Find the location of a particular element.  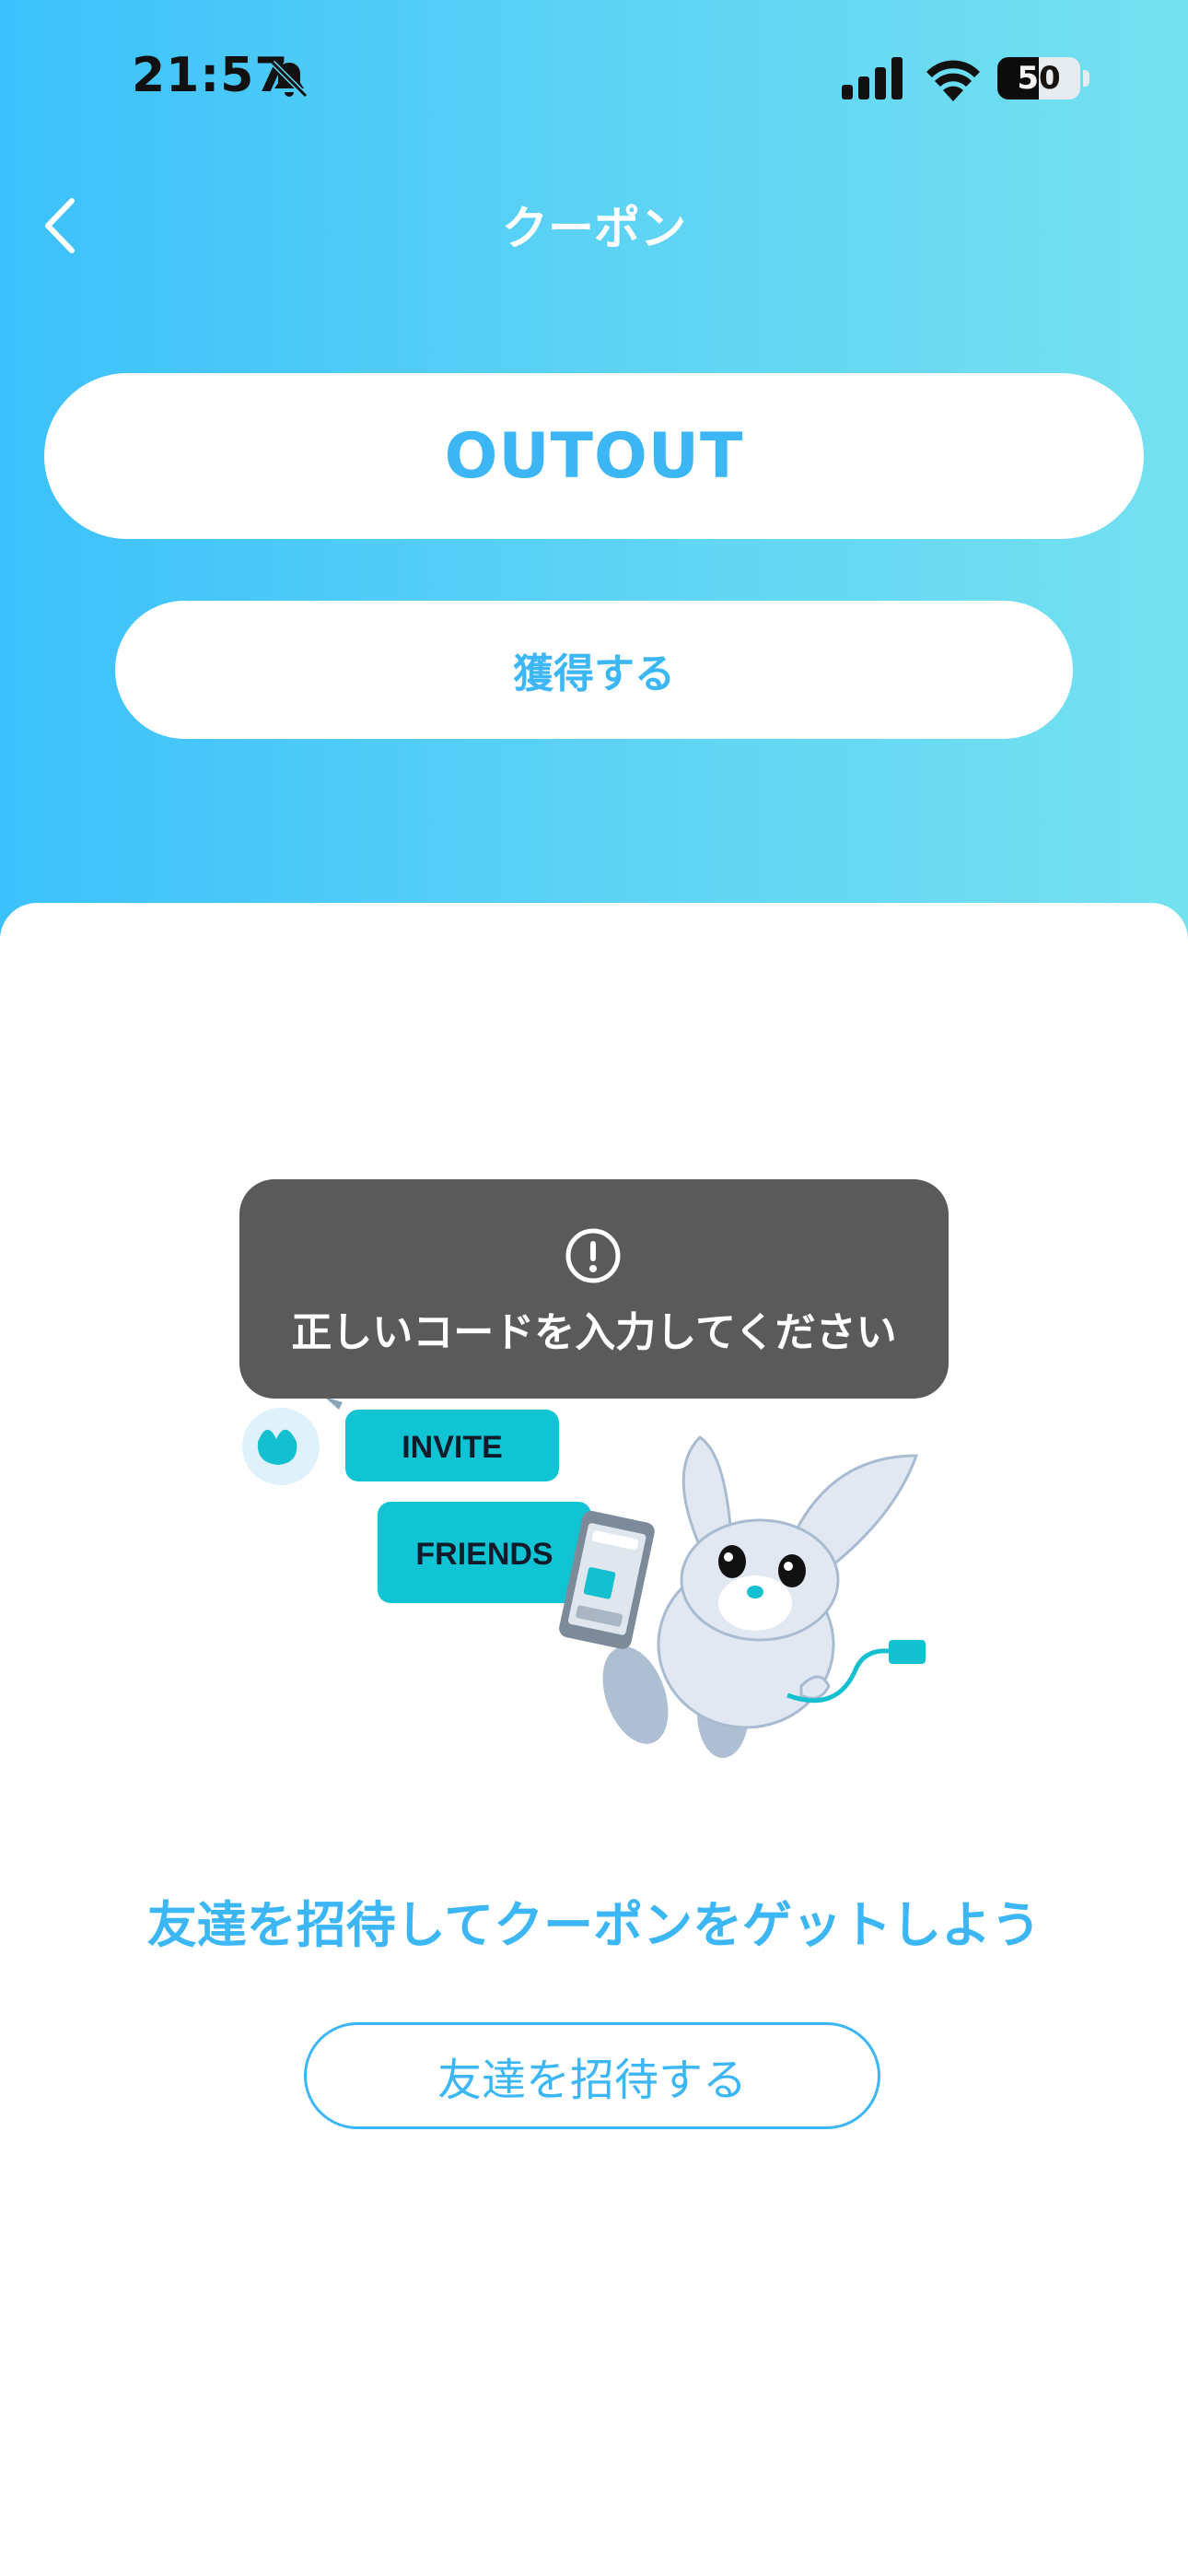

battery-icon: 50 is located at coordinates (1038, 78).